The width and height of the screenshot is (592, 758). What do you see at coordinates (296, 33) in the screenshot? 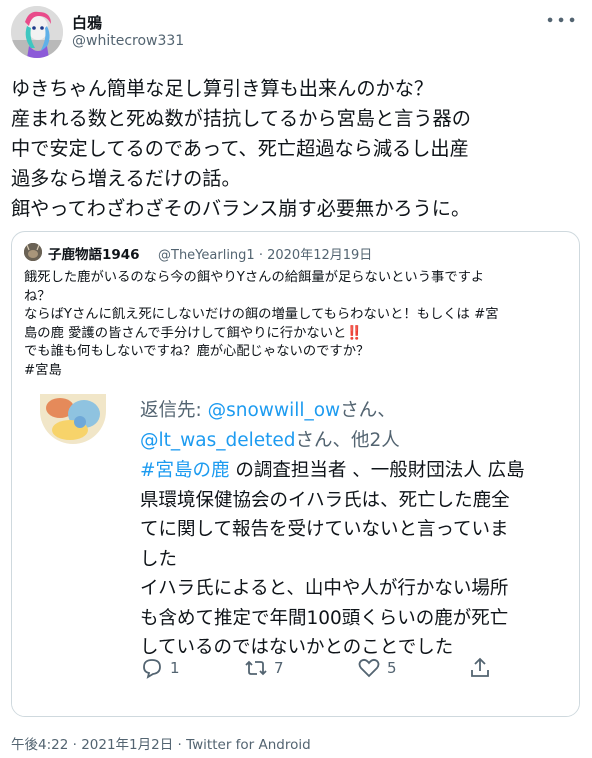
I see `tweet-header: 白鴉 @whitecrow331 ∙∙∙` at bounding box center [296, 33].